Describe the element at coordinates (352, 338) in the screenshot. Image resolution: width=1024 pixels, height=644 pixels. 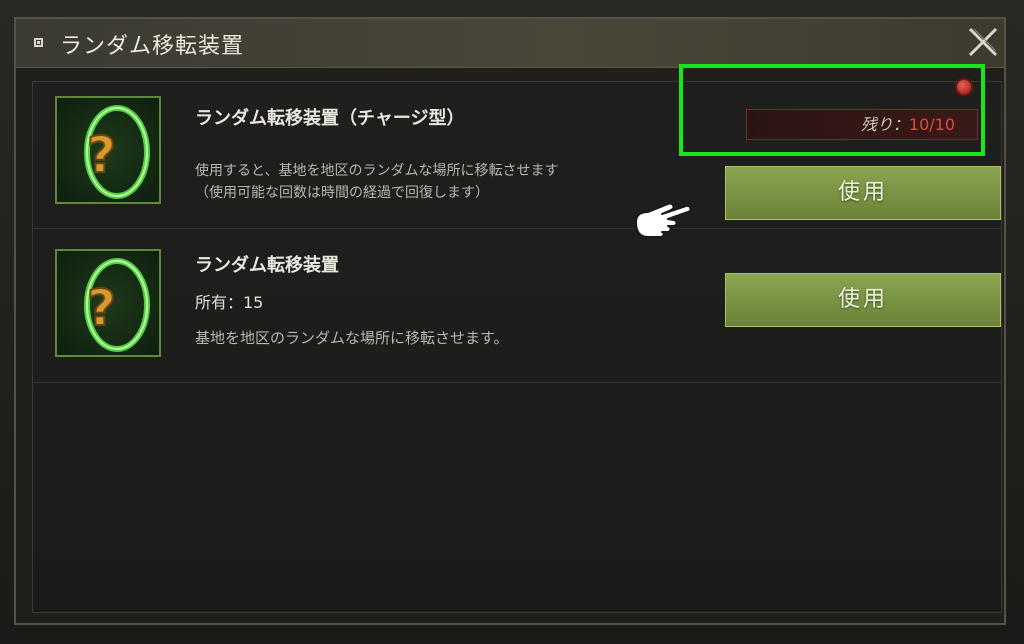
I see `item-description: 基地を地区のランダムな場所に移転させます。` at that location.